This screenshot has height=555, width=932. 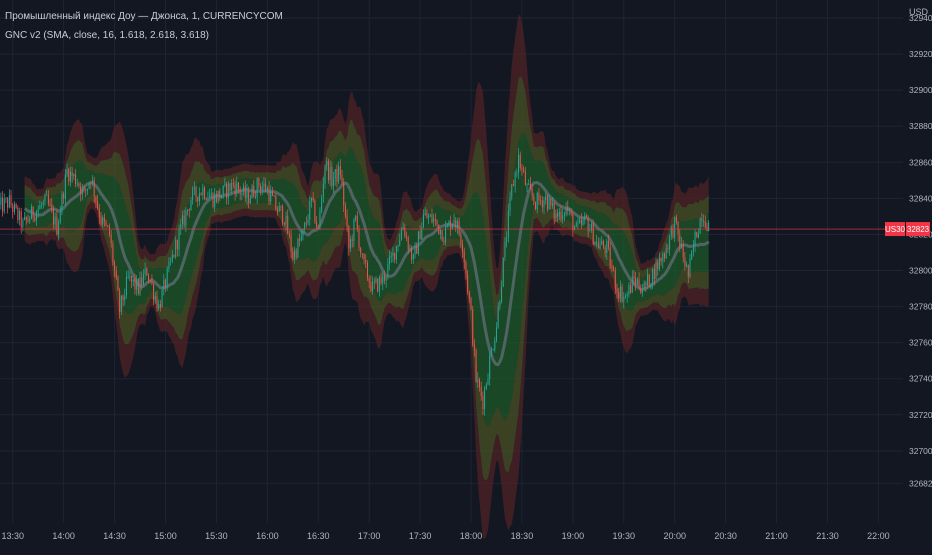 What do you see at coordinates (165, 536) in the screenshot?
I see `x-tick-label: 15:00` at bounding box center [165, 536].